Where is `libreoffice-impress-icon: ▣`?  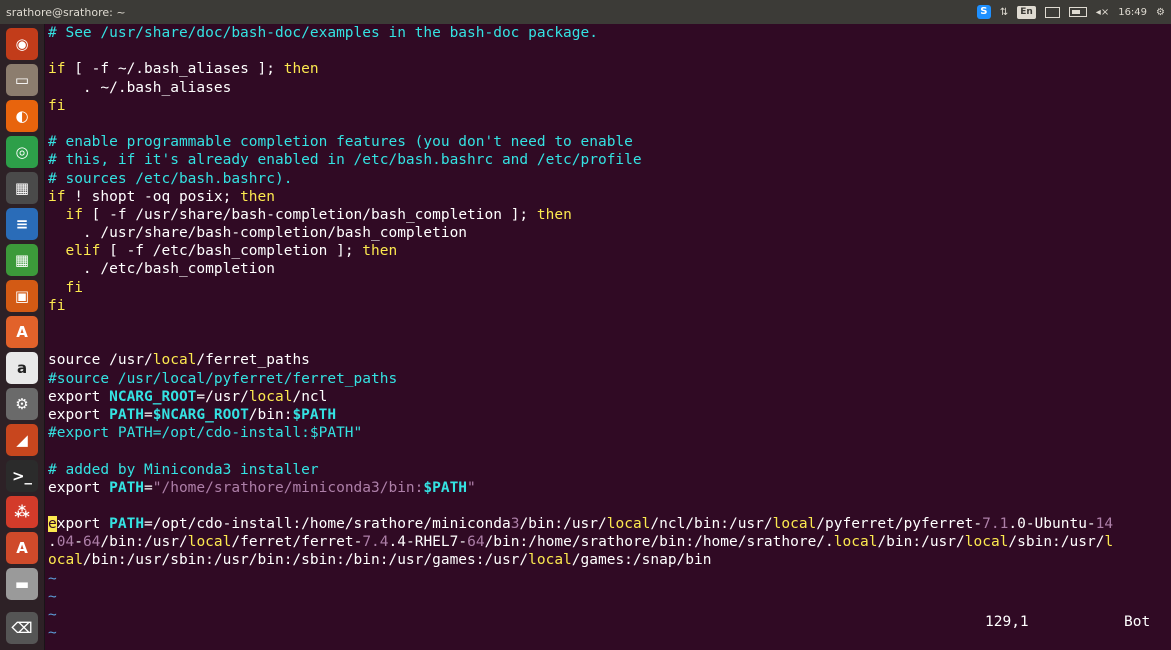
libreoffice-impress-icon: ▣ is located at coordinates (22, 296).